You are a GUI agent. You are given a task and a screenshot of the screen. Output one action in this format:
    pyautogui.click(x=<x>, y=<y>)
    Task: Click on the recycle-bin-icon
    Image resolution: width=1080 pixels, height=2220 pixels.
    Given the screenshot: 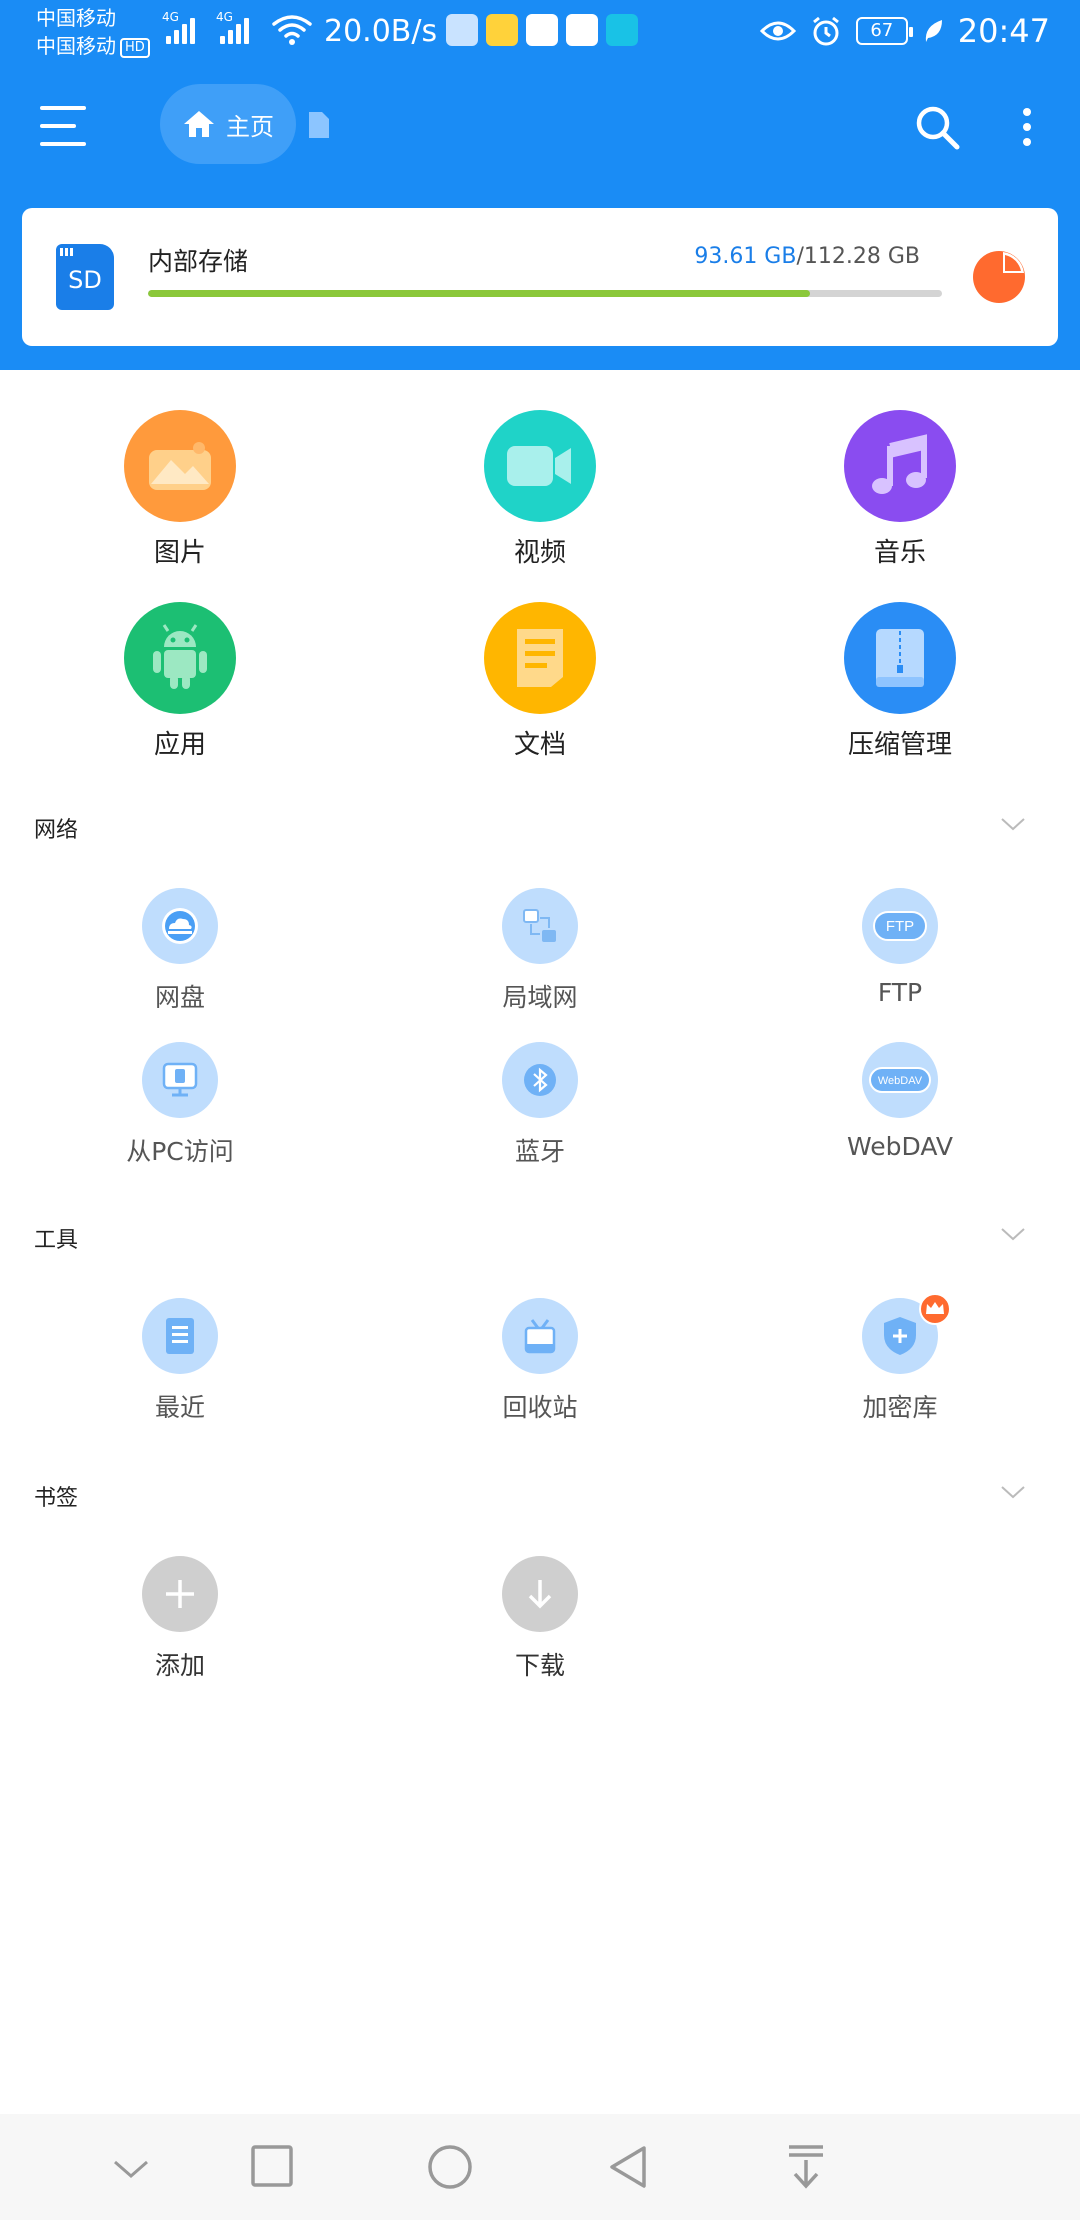 What is the action you would take?
    pyautogui.click(x=540, y=1336)
    